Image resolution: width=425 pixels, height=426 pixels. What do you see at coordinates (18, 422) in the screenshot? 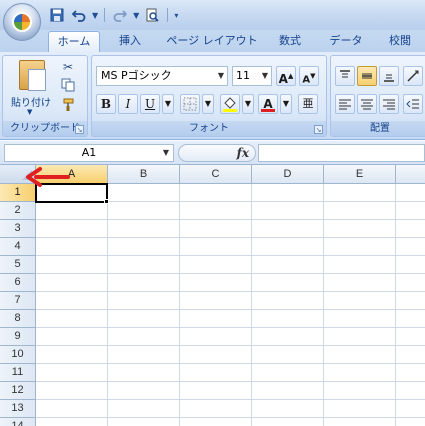
I see `row-header: 14` at bounding box center [18, 422].